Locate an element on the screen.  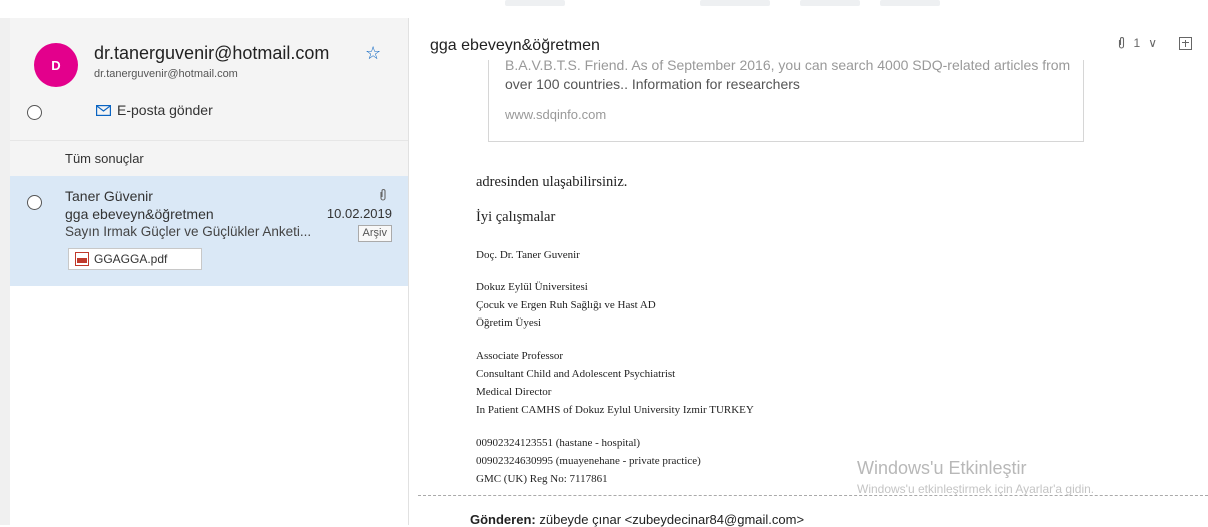
mail-select-radio is located at coordinates (34, 202).